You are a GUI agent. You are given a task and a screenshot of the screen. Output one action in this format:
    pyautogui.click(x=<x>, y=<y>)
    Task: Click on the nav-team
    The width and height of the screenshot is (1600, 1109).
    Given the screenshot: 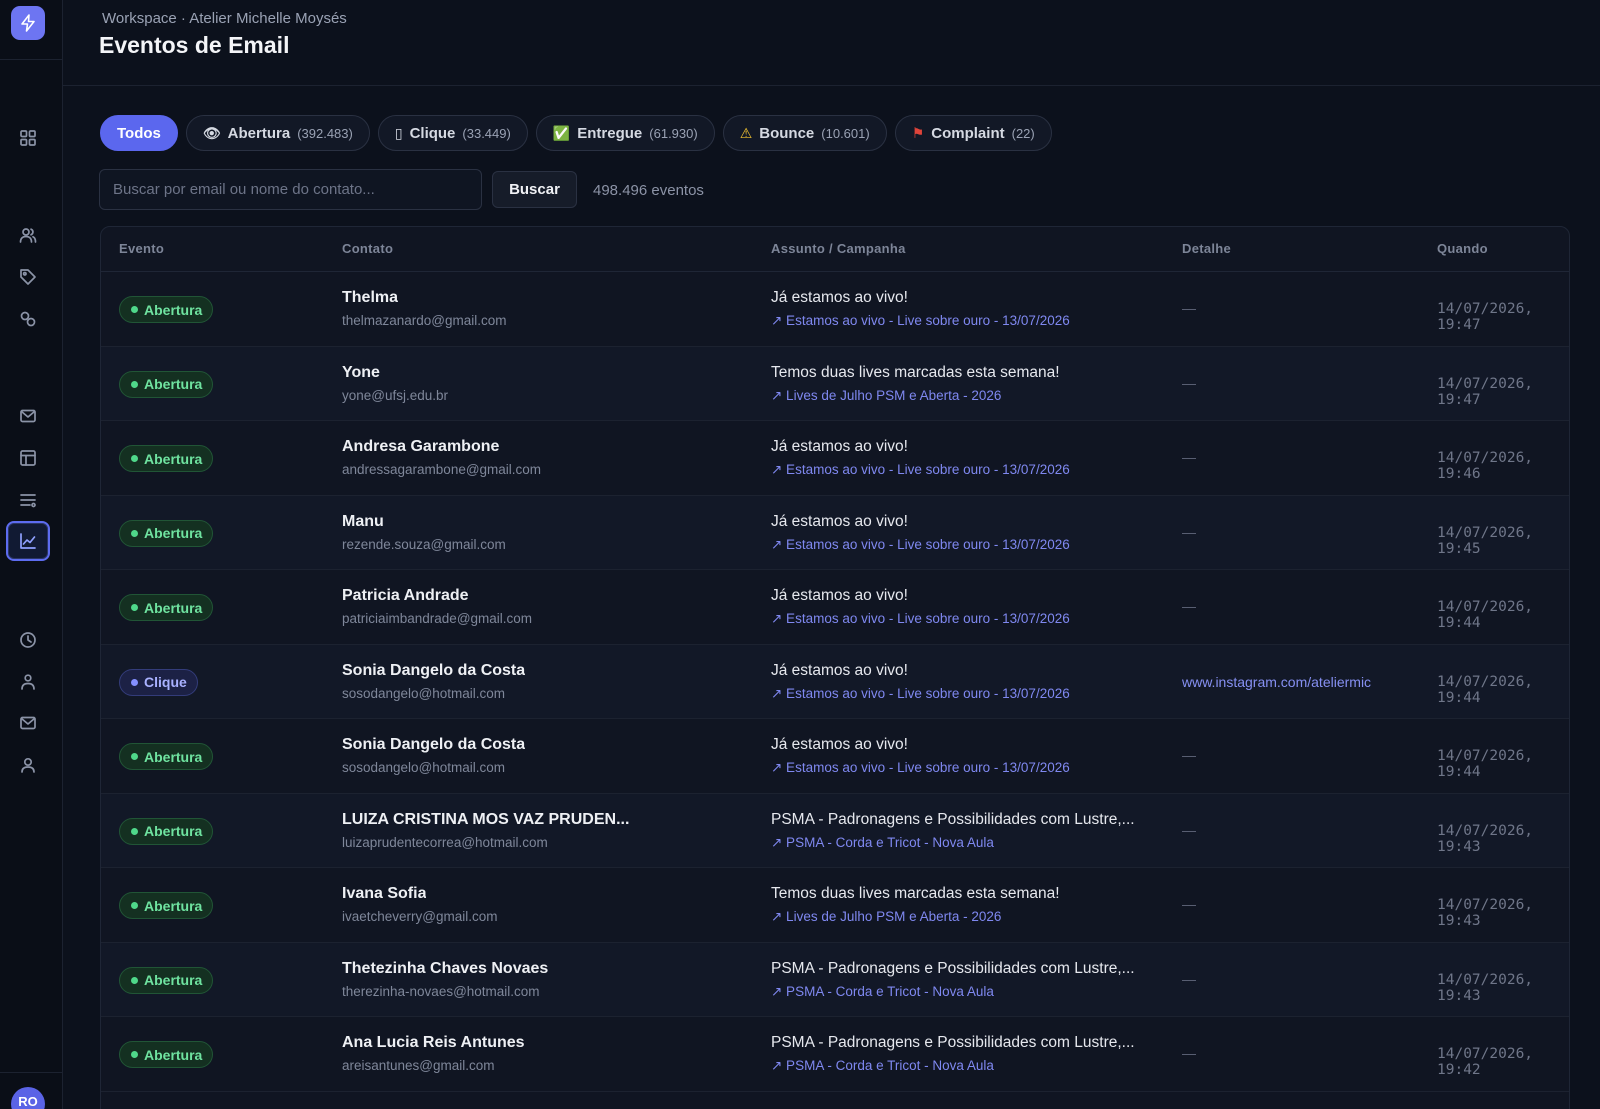 What is the action you would take?
    pyautogui.click(x=28, y=682)
    